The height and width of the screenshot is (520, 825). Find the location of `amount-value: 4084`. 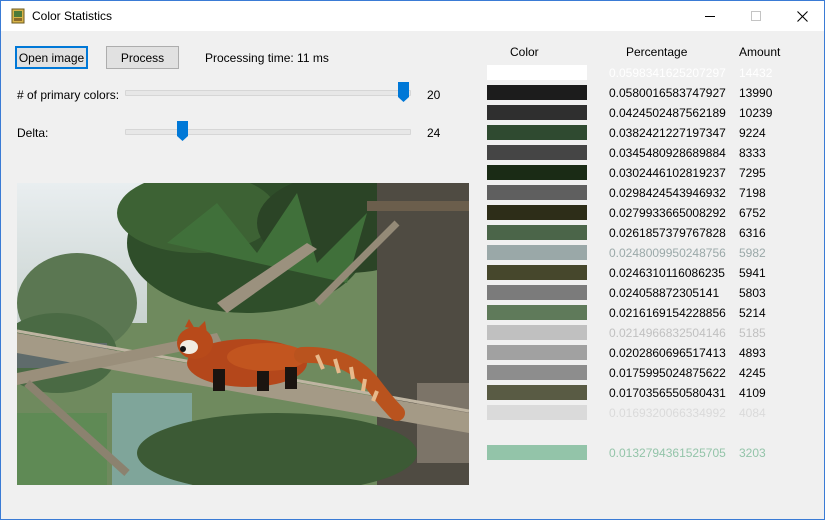

amount-value: 4084 is located at coordinates (752, 413).